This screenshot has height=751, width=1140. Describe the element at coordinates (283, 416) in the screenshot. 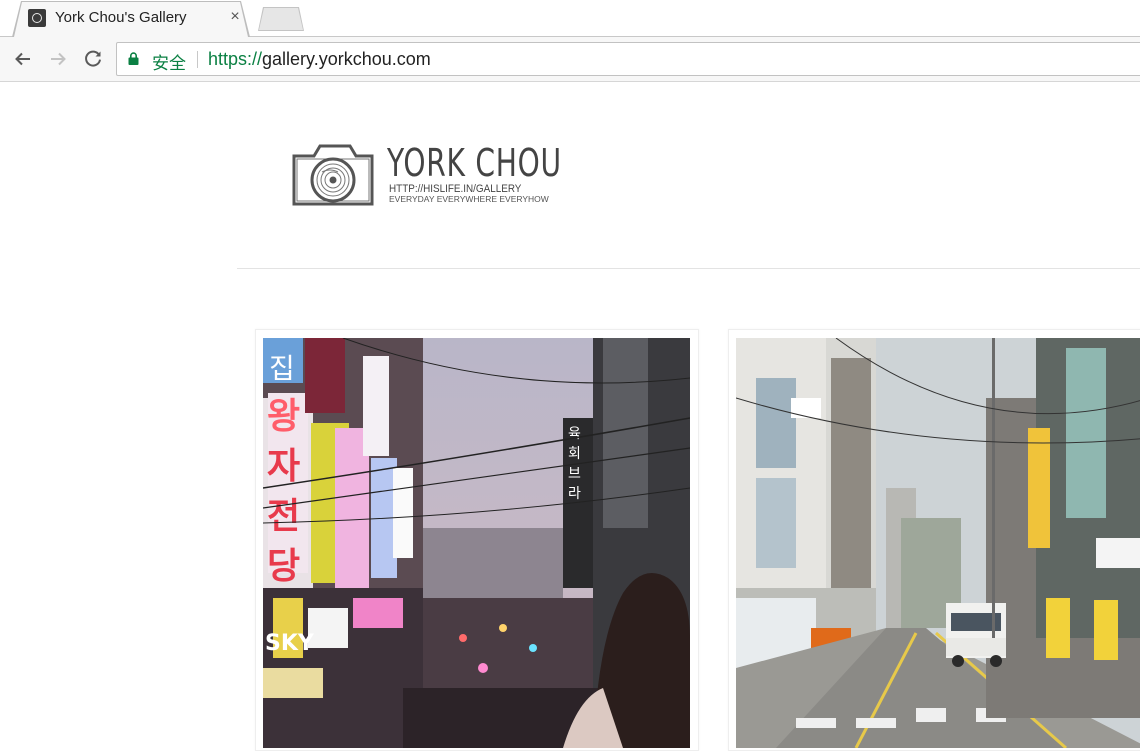

I see `svg-text: 왕` at that location.